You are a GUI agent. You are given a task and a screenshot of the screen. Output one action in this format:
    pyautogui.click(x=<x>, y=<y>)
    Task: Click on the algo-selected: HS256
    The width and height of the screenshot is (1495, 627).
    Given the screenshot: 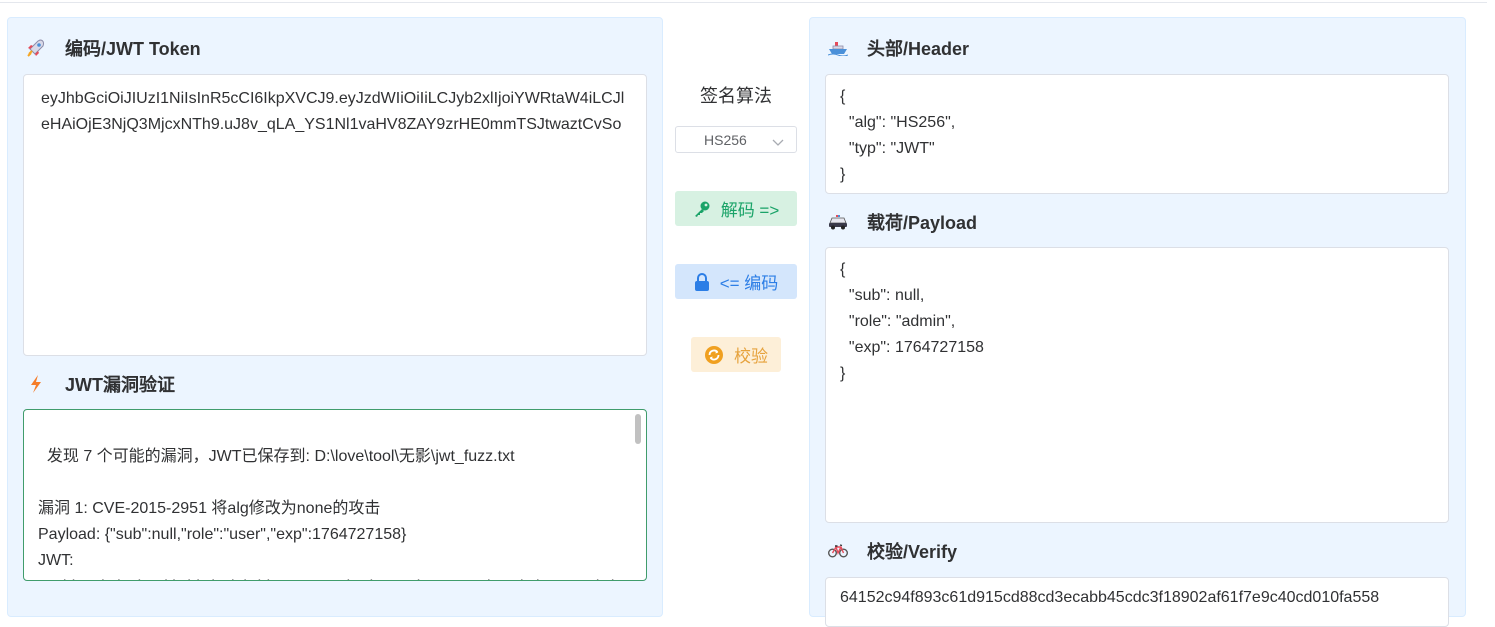 What is the action you would take?
    pyautogui.click(x=725, y=139)
    